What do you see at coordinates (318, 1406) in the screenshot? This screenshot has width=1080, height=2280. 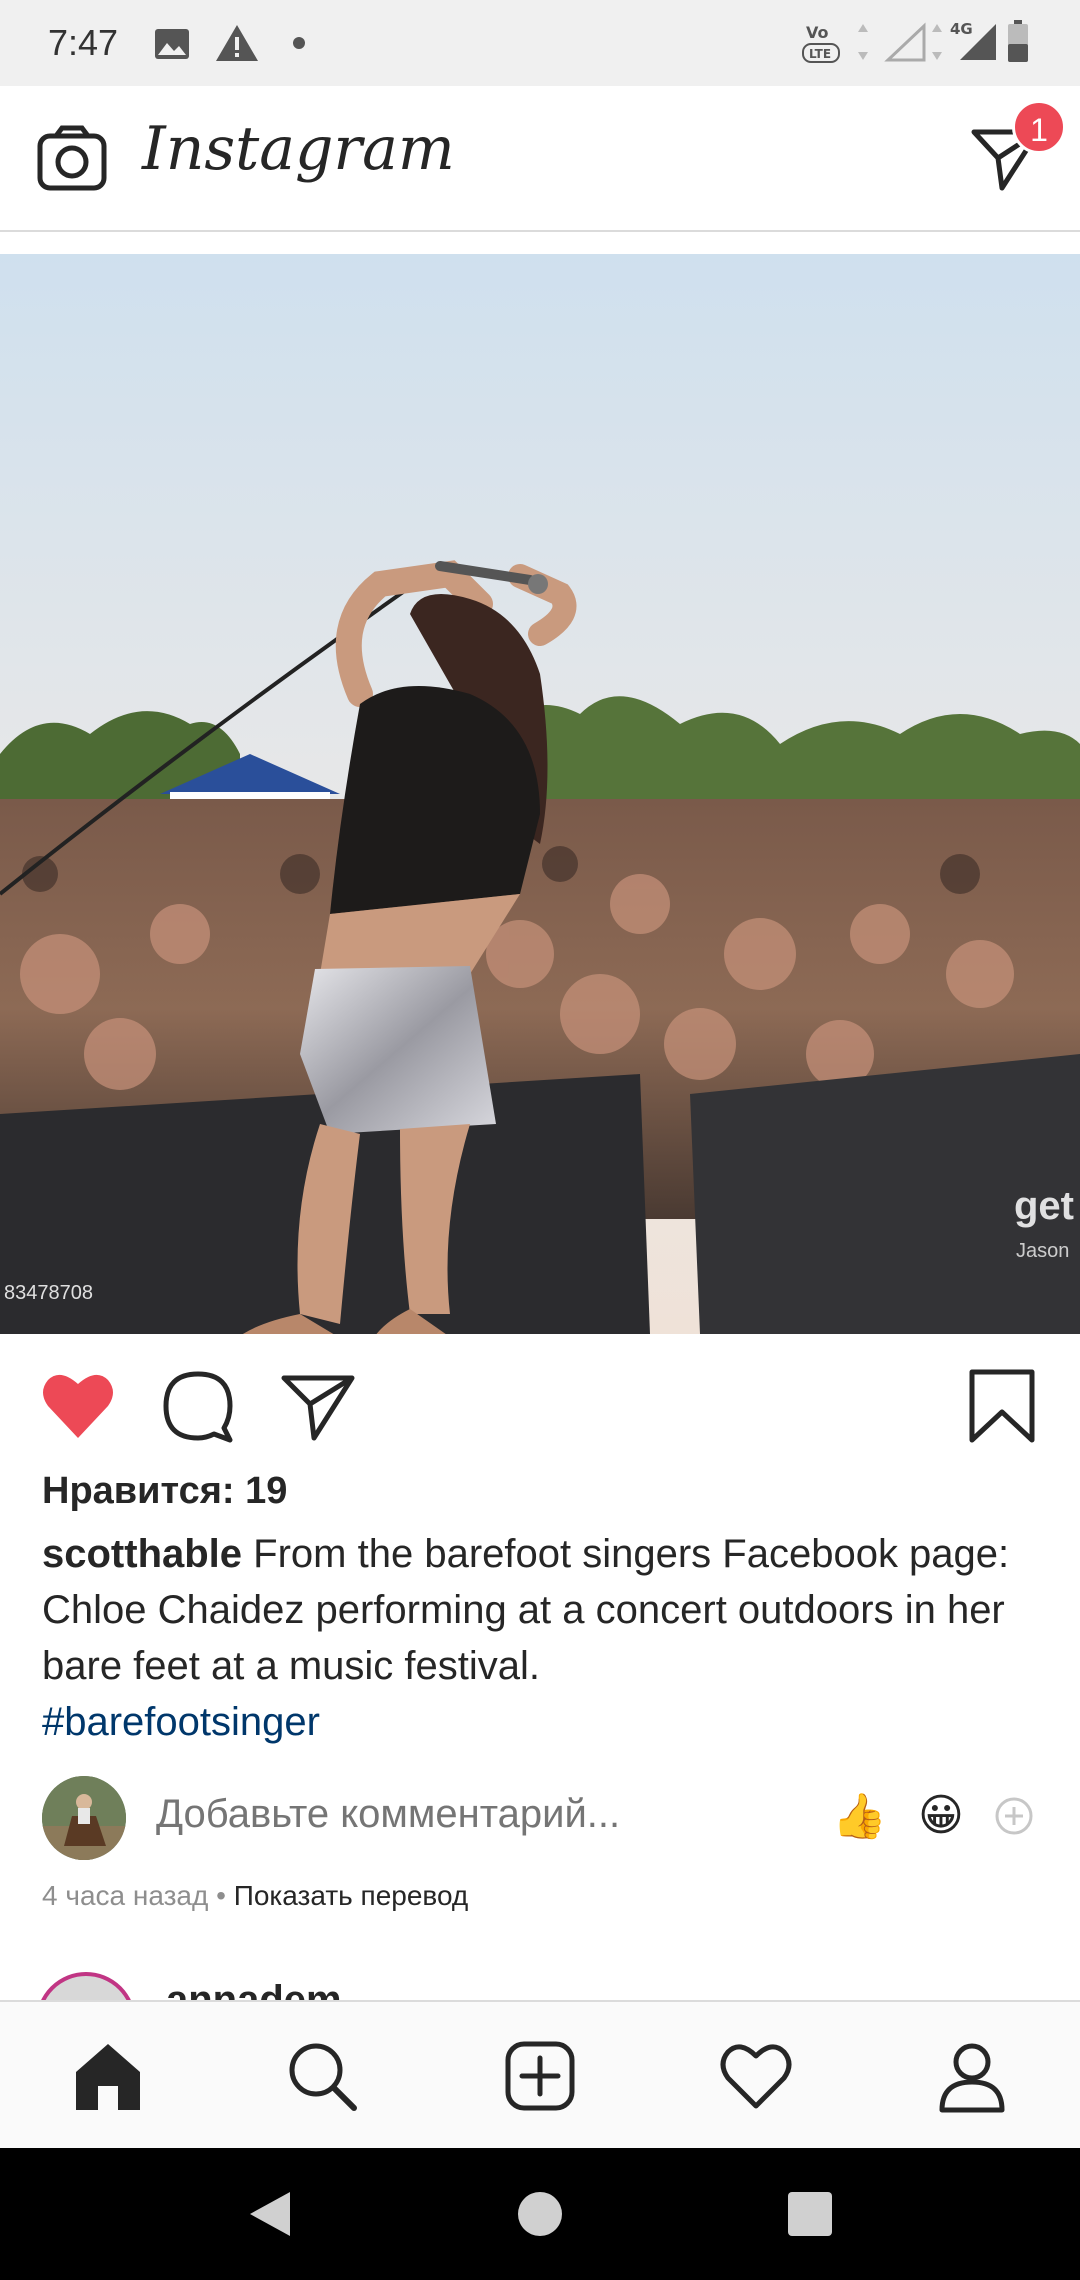 I see `share-icon` at bounding box center [318, 1406].